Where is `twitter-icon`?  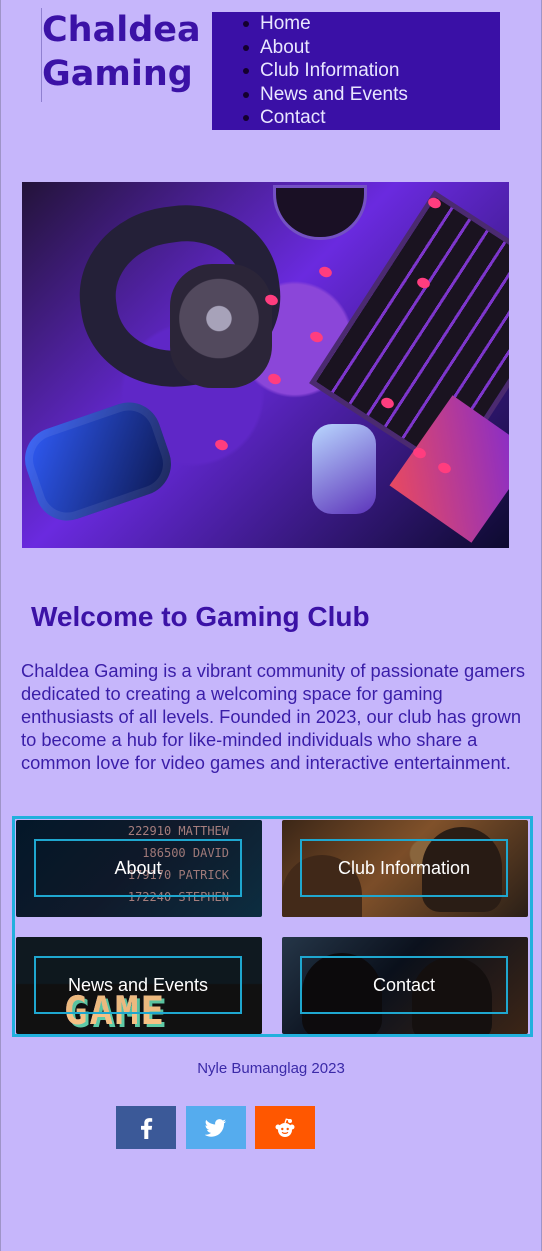 twitter-icon is located at coordinates (215, 1127).